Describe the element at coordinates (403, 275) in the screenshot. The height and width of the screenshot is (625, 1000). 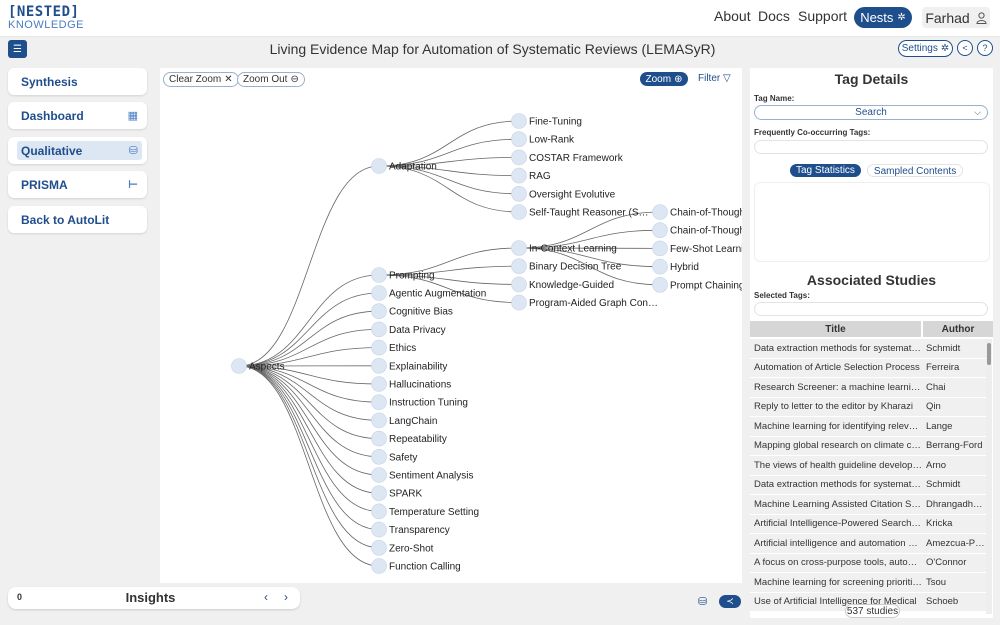
I see `tree-node-prompting: Prompting` at that location.